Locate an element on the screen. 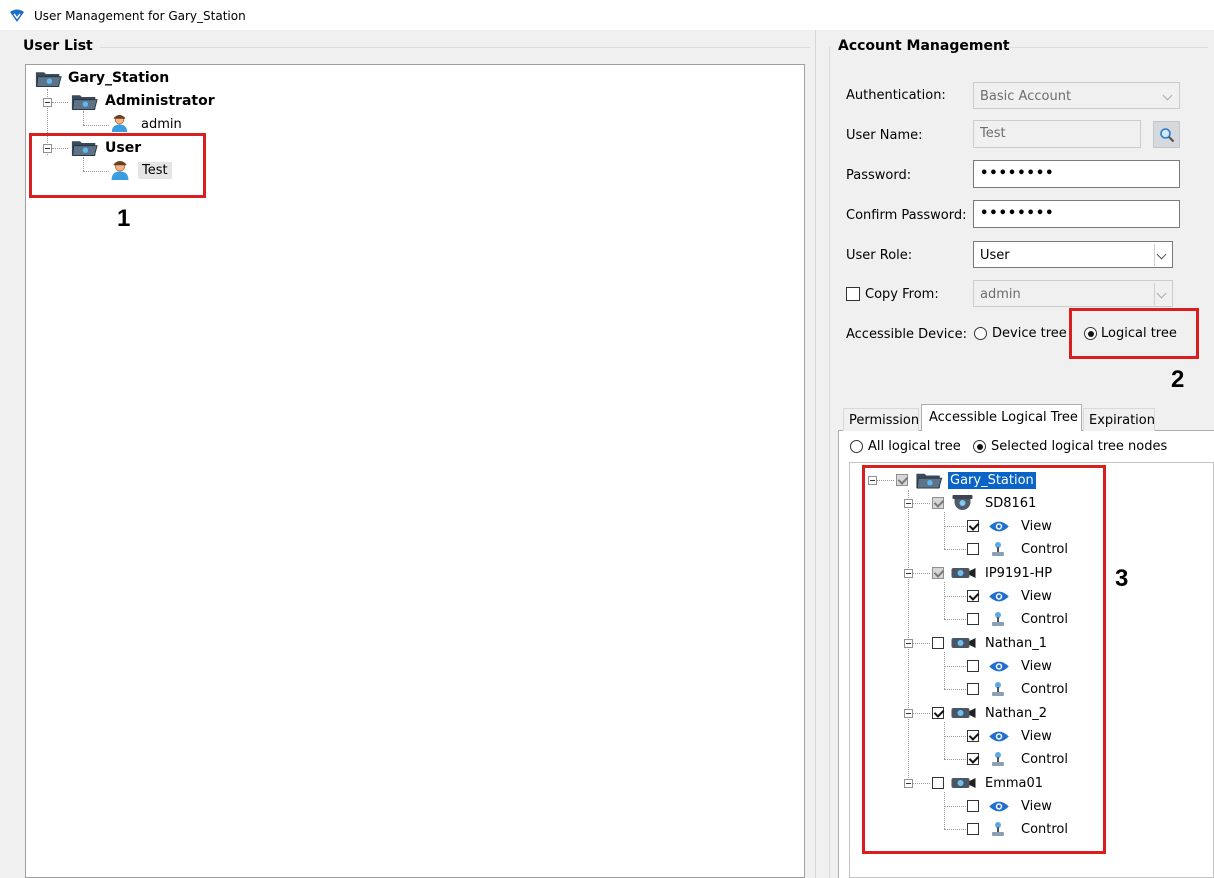 Image resolution: width=1214 pixels, height=878 pixels. user-role-select: User is located at coordinates (1073, 254).